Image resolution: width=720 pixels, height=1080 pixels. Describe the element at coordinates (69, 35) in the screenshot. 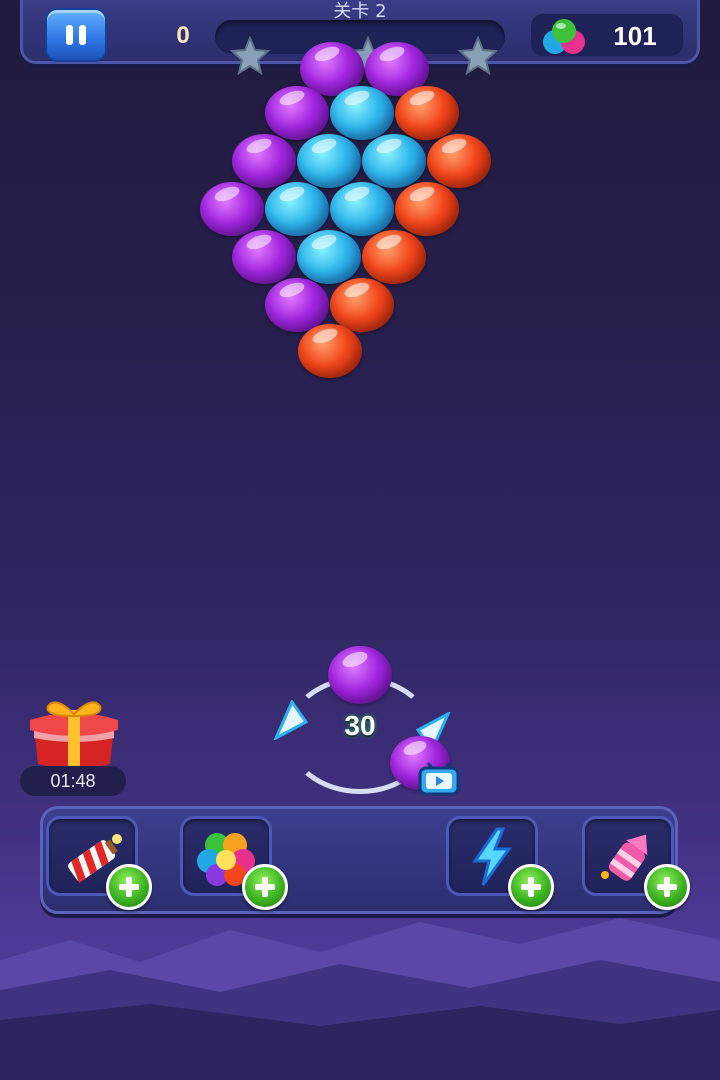

I see `pause-icon` at that location.